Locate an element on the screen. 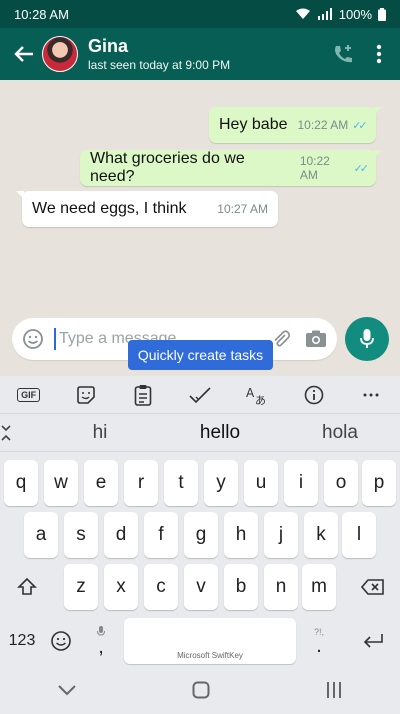 This screenshot has height=714, width=400. suggestion-3: hola is located at coordinates (340, 433).